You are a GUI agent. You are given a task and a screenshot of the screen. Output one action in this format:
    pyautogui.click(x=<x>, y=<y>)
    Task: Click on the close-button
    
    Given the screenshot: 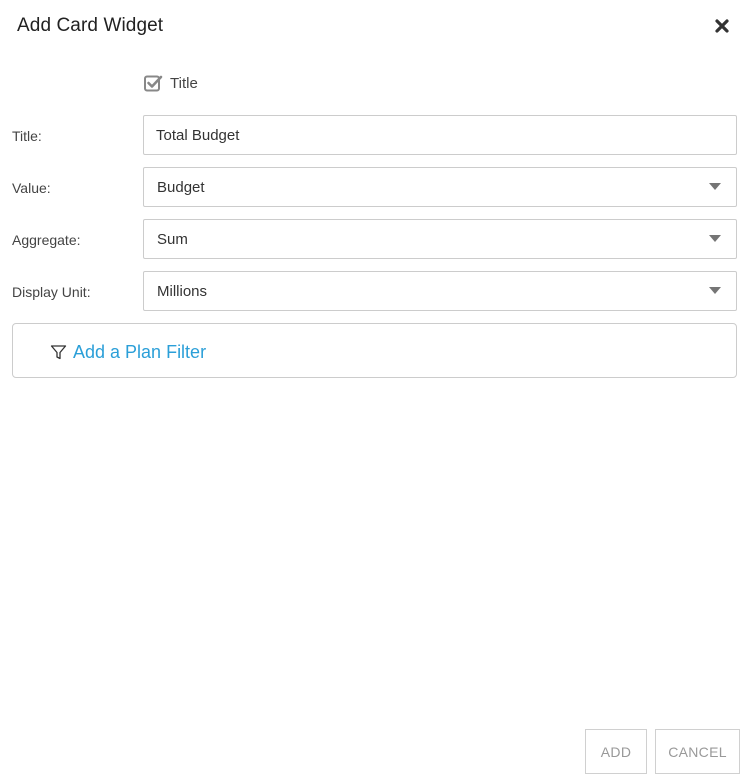 What is the action you would take?
    pyautogui.click(x=722, y=26)
    